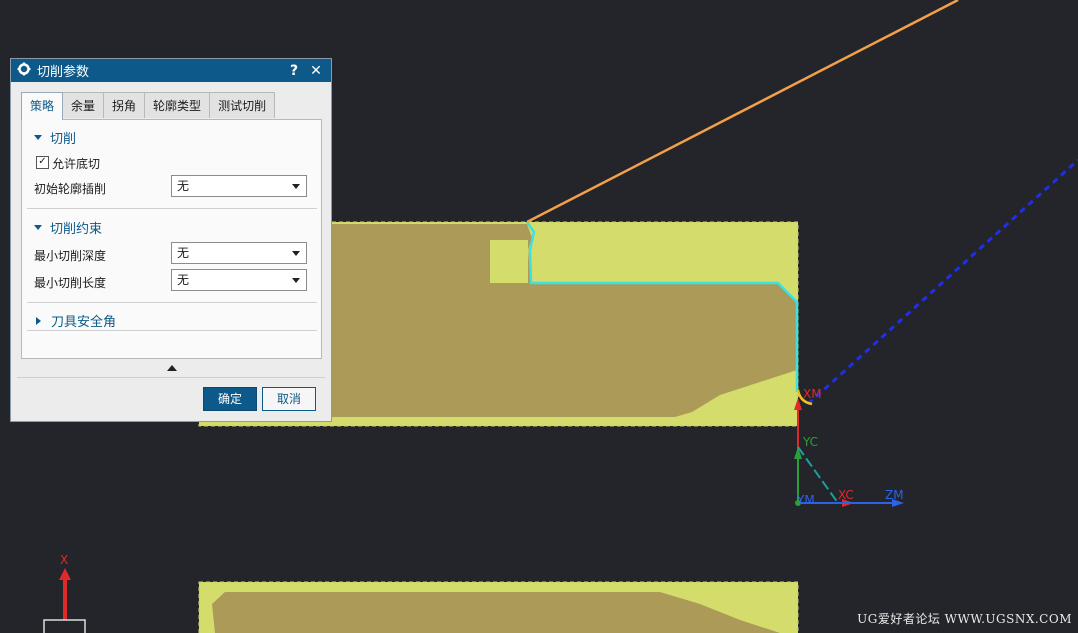  I want to click on allow-undercut-label: 允许底切, so click(76, 164).